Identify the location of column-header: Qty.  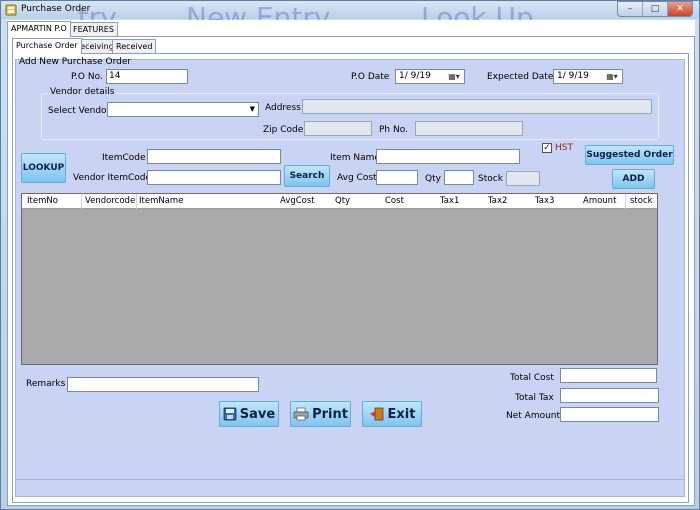
(342, 201).